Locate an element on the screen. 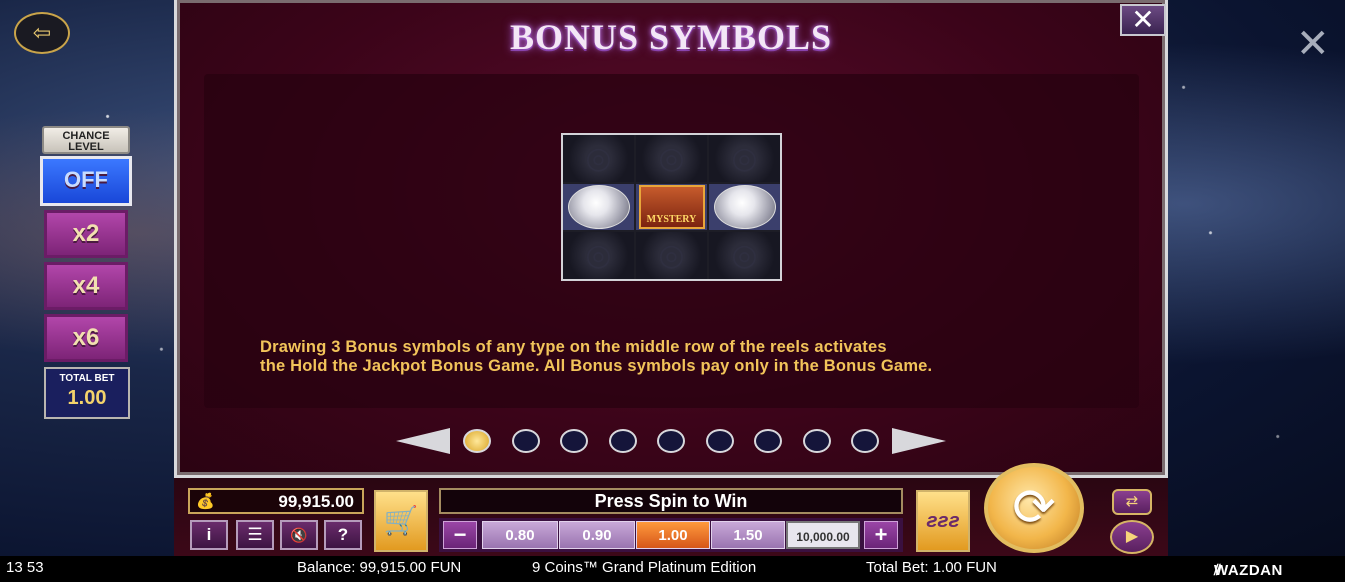 This screenshot has width=1345, height=582. money-bag-icon: 💰 is located at coordinates (205, 501).